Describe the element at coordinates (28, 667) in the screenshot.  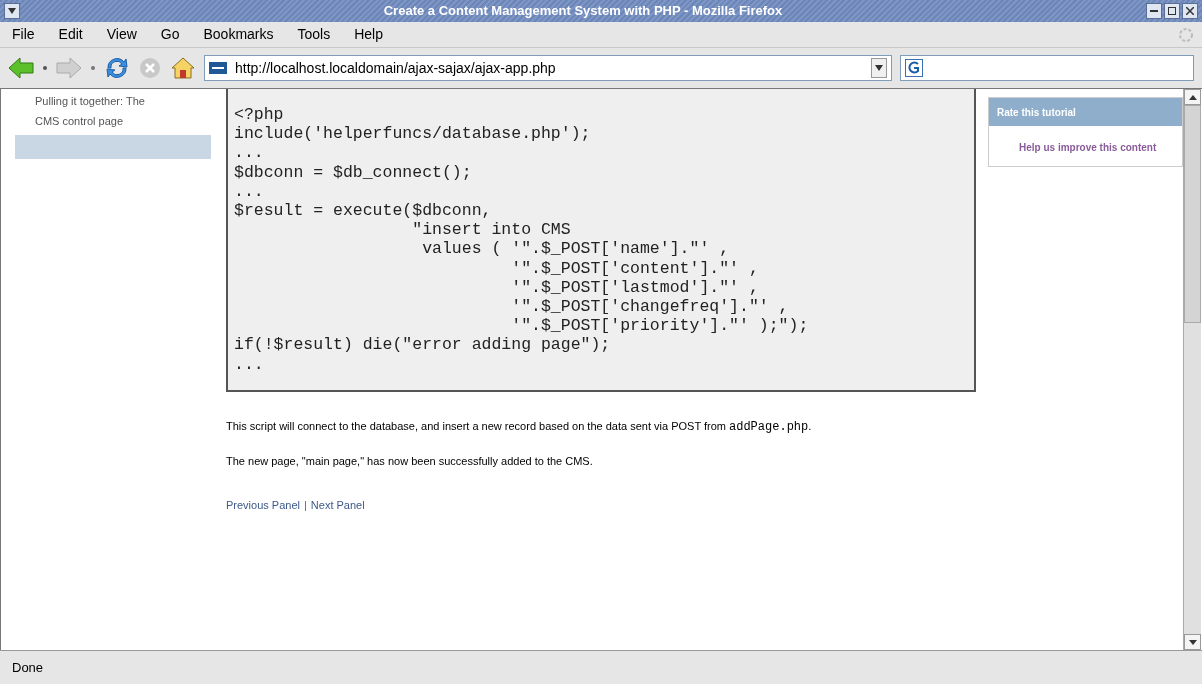
I see `status-text: Done` at that location.